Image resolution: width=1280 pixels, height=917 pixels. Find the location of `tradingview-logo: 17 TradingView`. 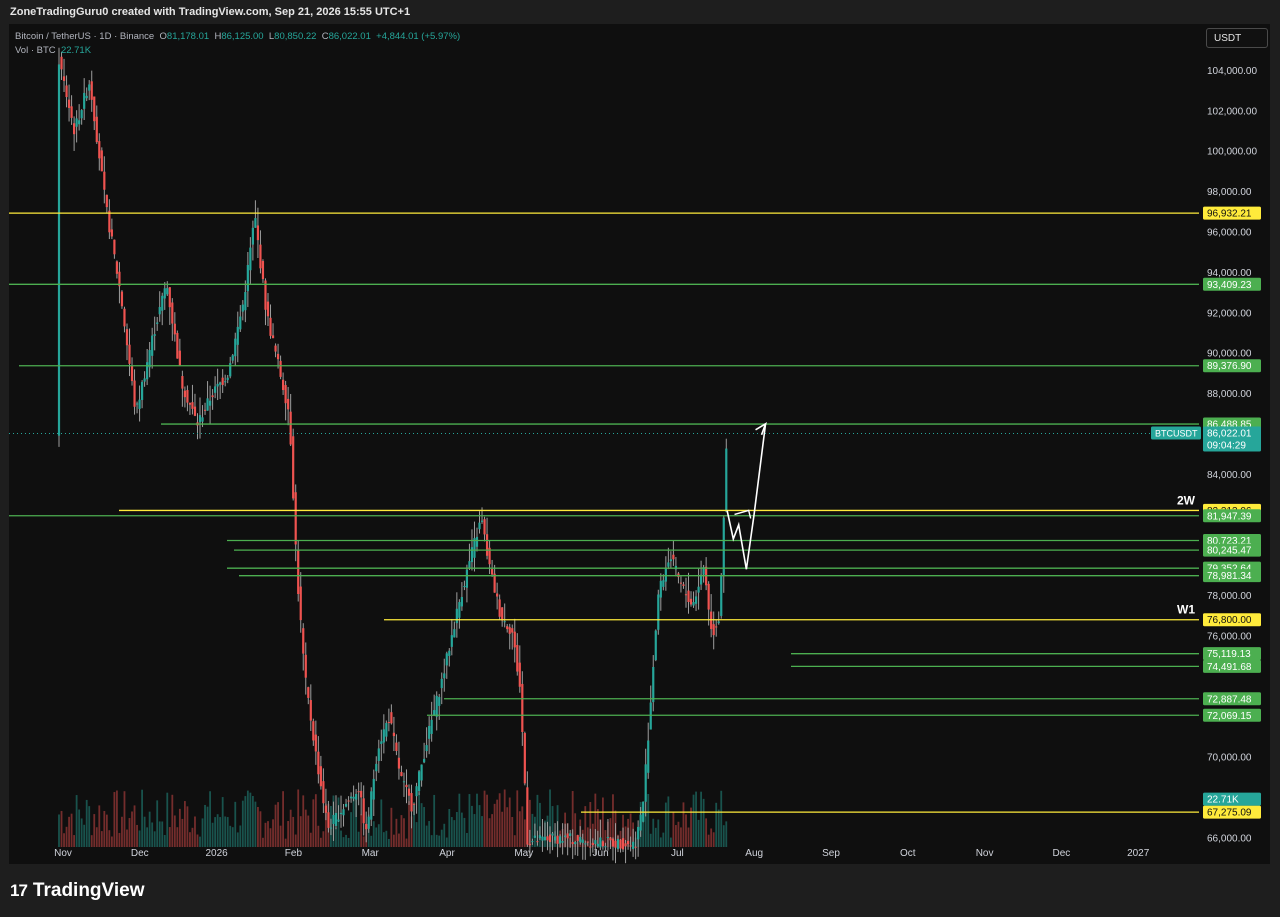

tradingview-logo: 17 TradingView is located at coordinates (77, 891).